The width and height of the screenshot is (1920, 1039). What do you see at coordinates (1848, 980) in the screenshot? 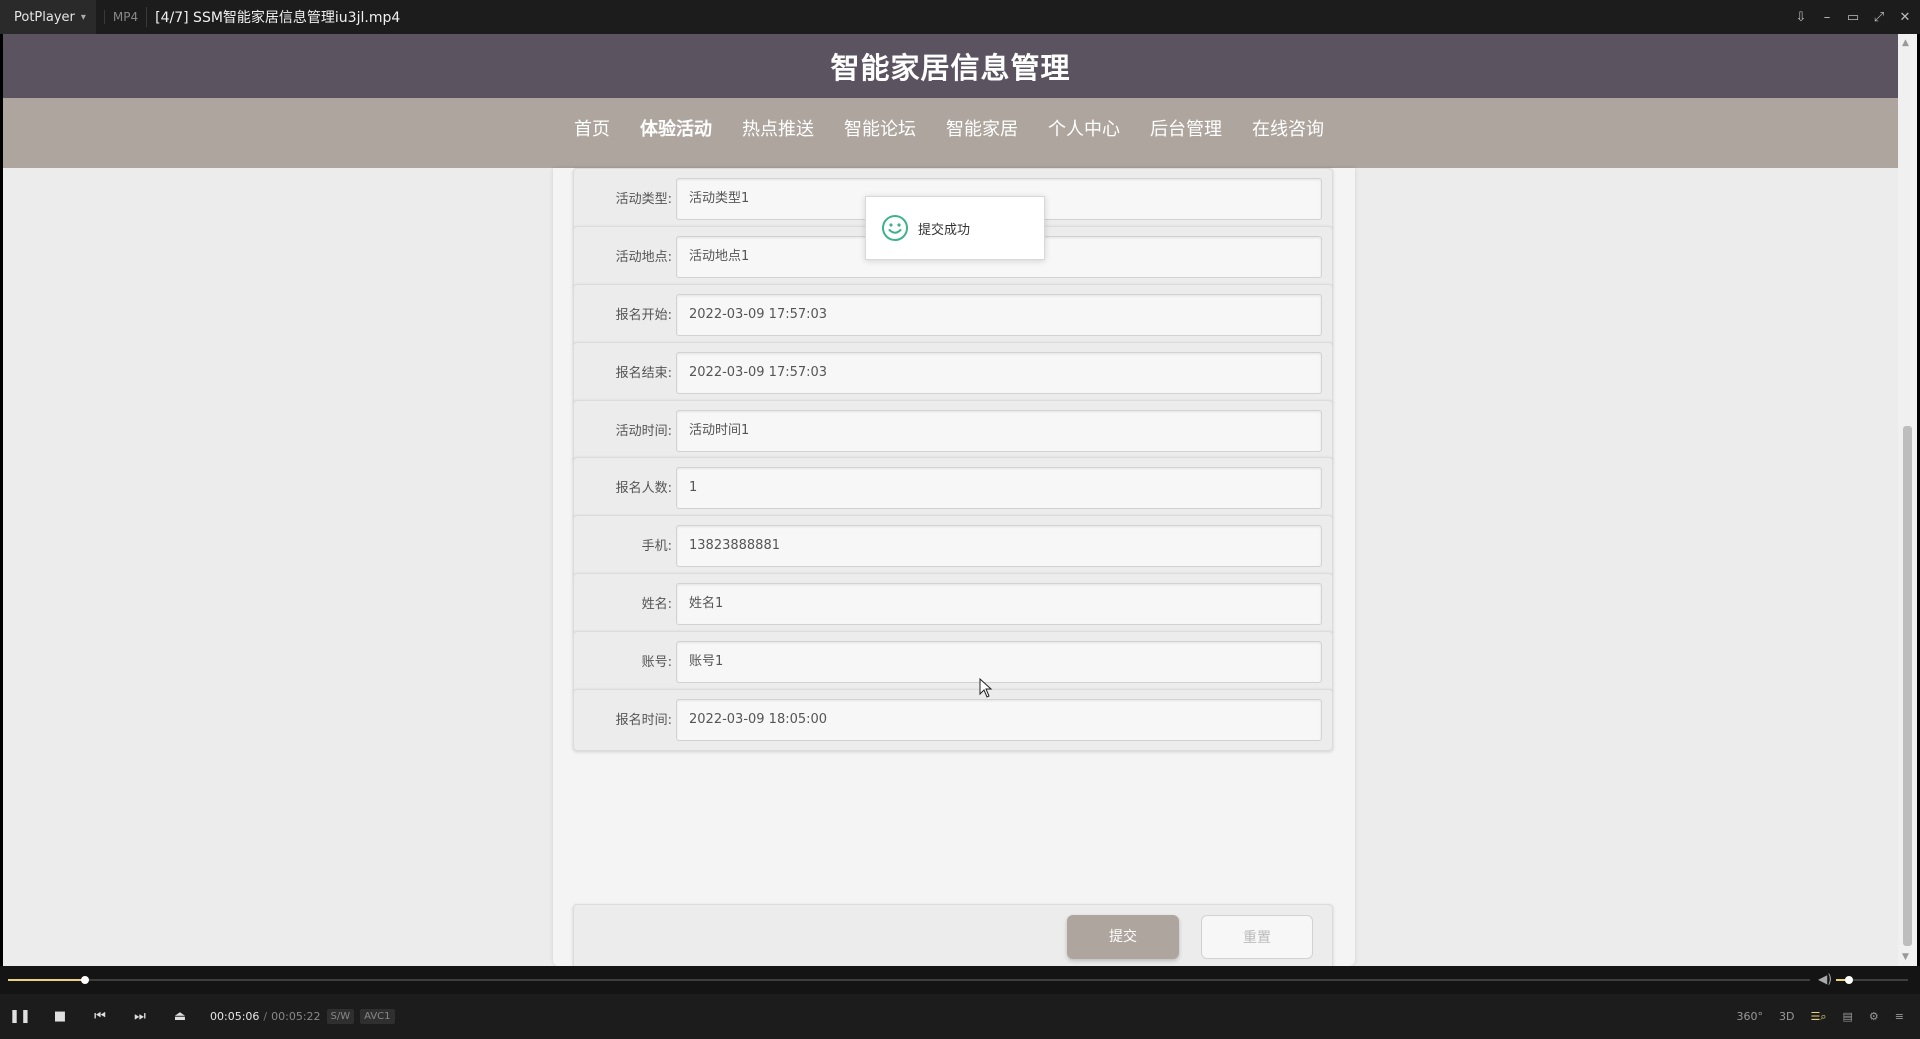
I see `volume-handle` at bounding box center [1848, 980].